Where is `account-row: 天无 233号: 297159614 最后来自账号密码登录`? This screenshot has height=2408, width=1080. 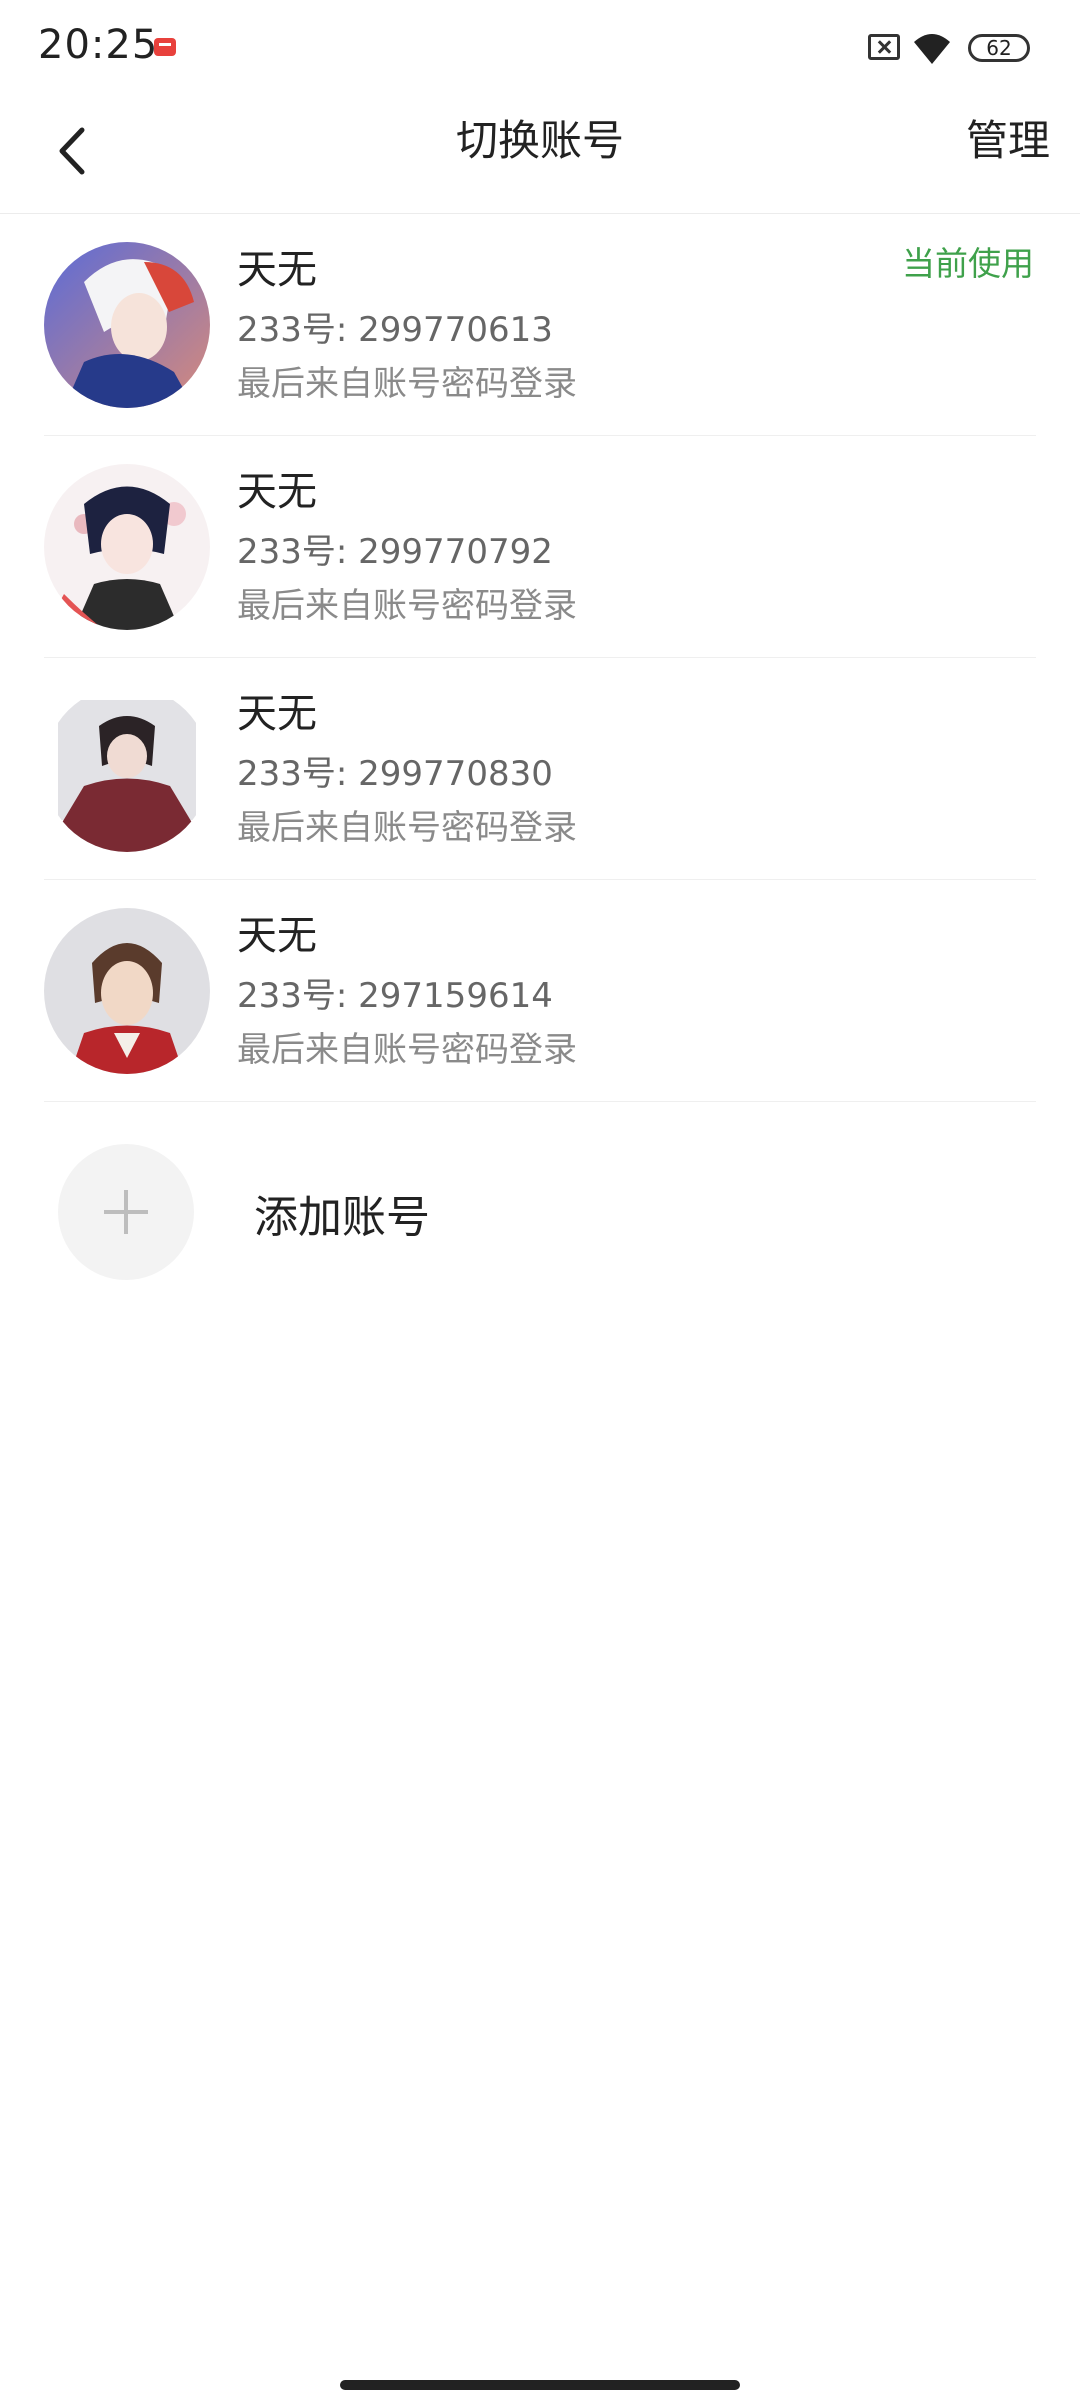 account-row: 天无 233号: 297159614 最后来自账号密码登录 is located at coordinates (540, 991).